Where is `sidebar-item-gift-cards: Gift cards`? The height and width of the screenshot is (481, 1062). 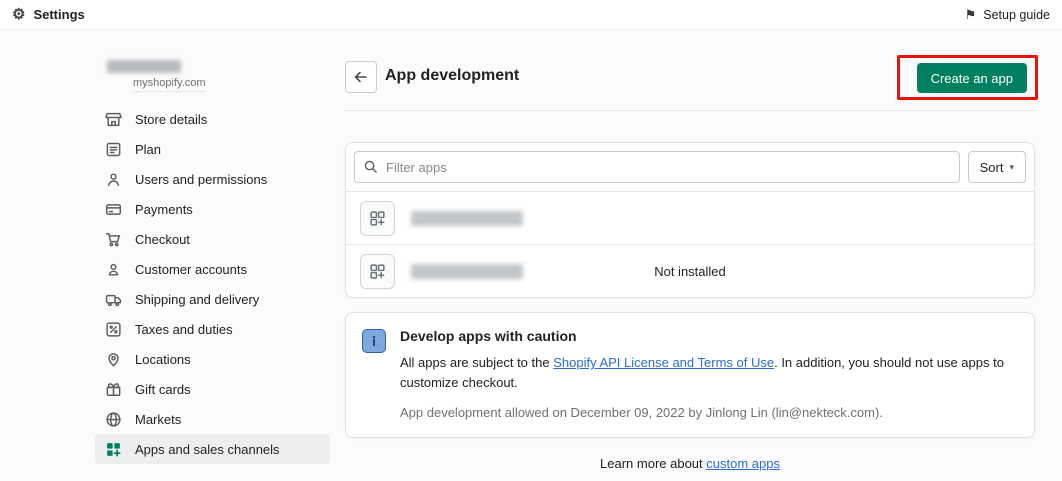
sidebar-item-gift-cards: Gift cards is located at coordinates (212, 389).